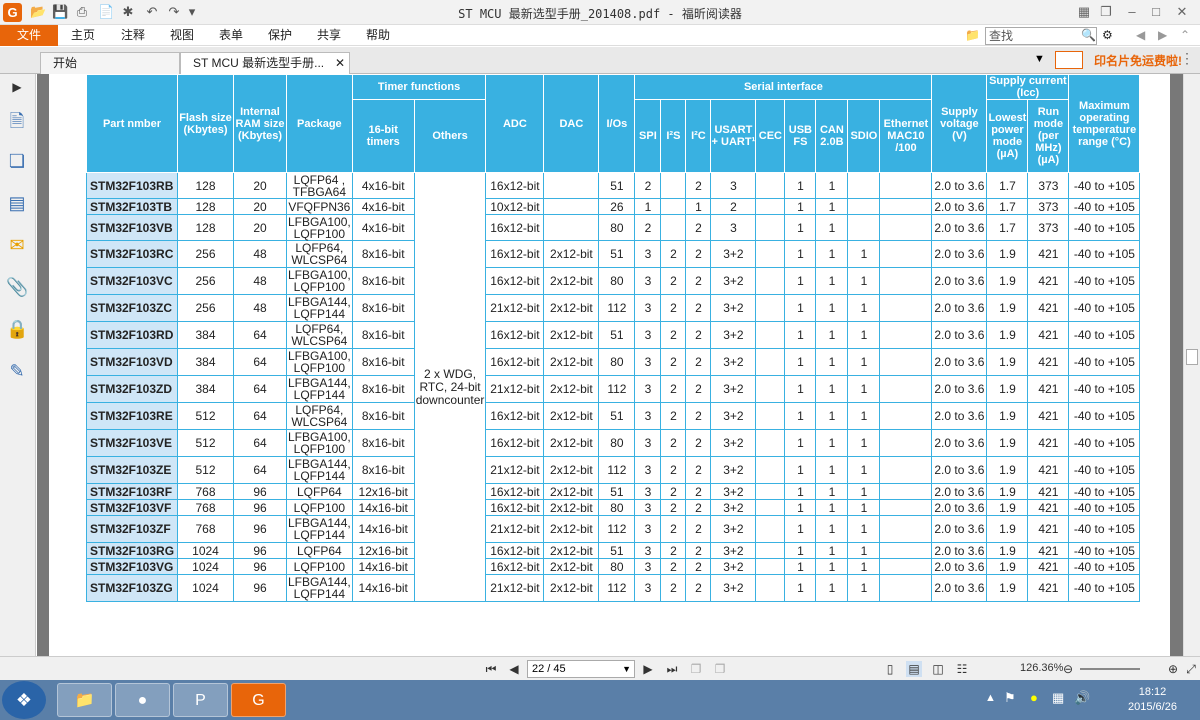  Describe the element at coordinates (914, 669) in the screenshot. I see `continuous-page-icon: ▤` at that location.